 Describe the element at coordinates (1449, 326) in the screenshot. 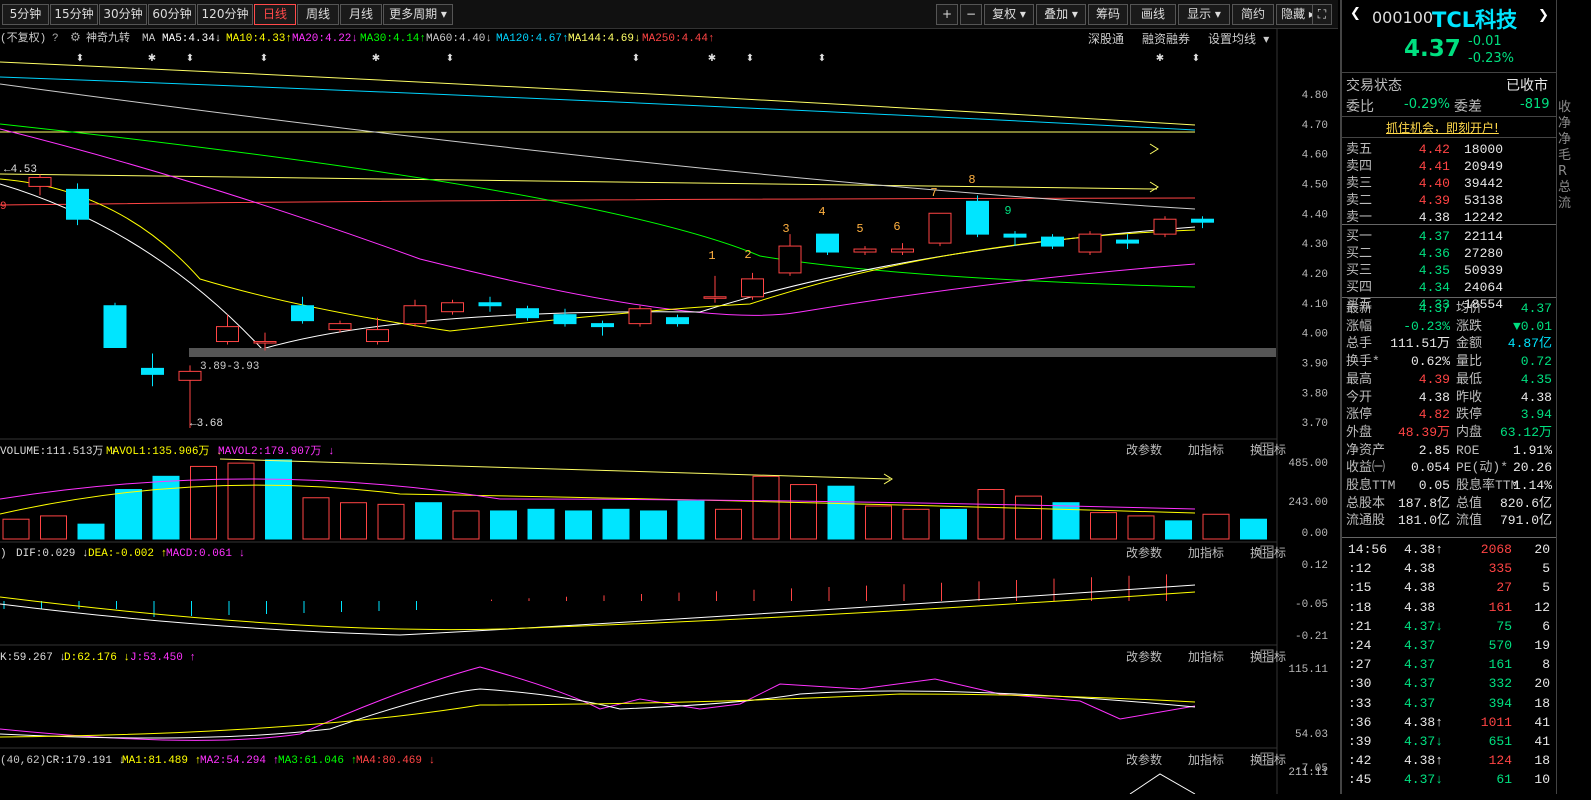

I see `stat-row-1: 涨幅 -0.23% 涨跌 ▼0.01` at that location.